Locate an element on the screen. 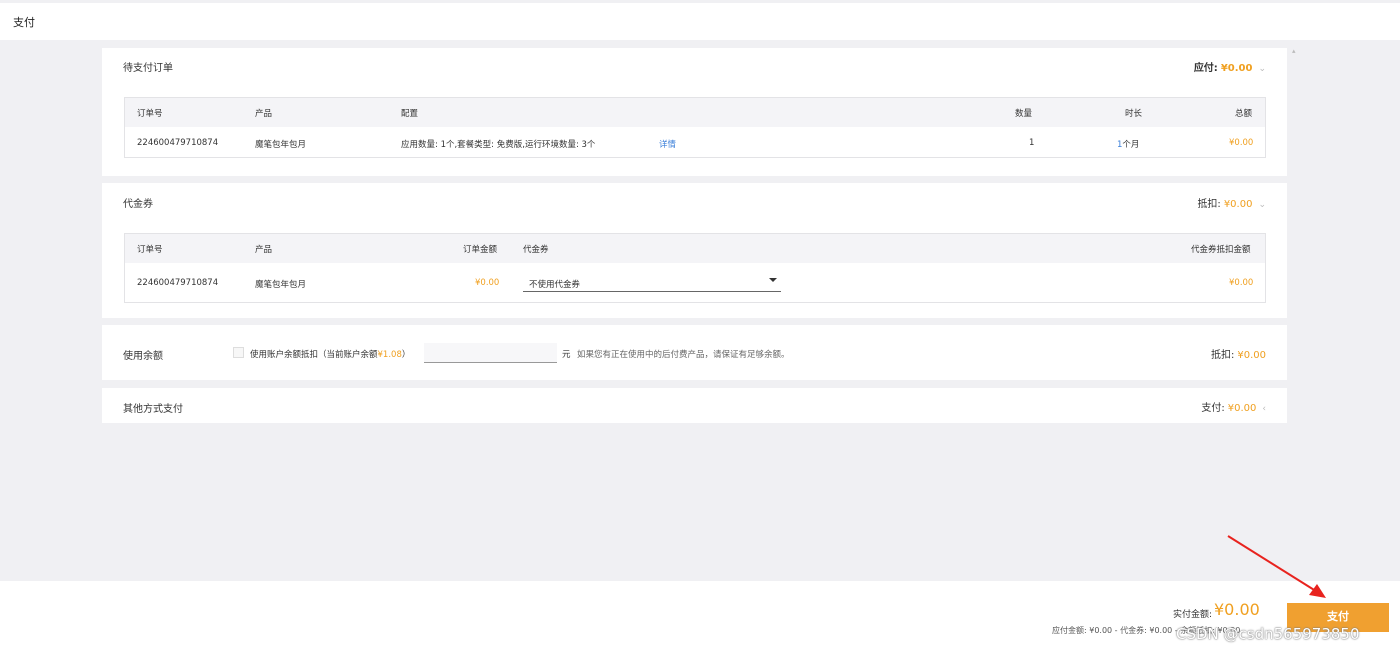 This screenshot has width=1400, height=650. col-duration: 时长 is located at coordinates (1134, 114).